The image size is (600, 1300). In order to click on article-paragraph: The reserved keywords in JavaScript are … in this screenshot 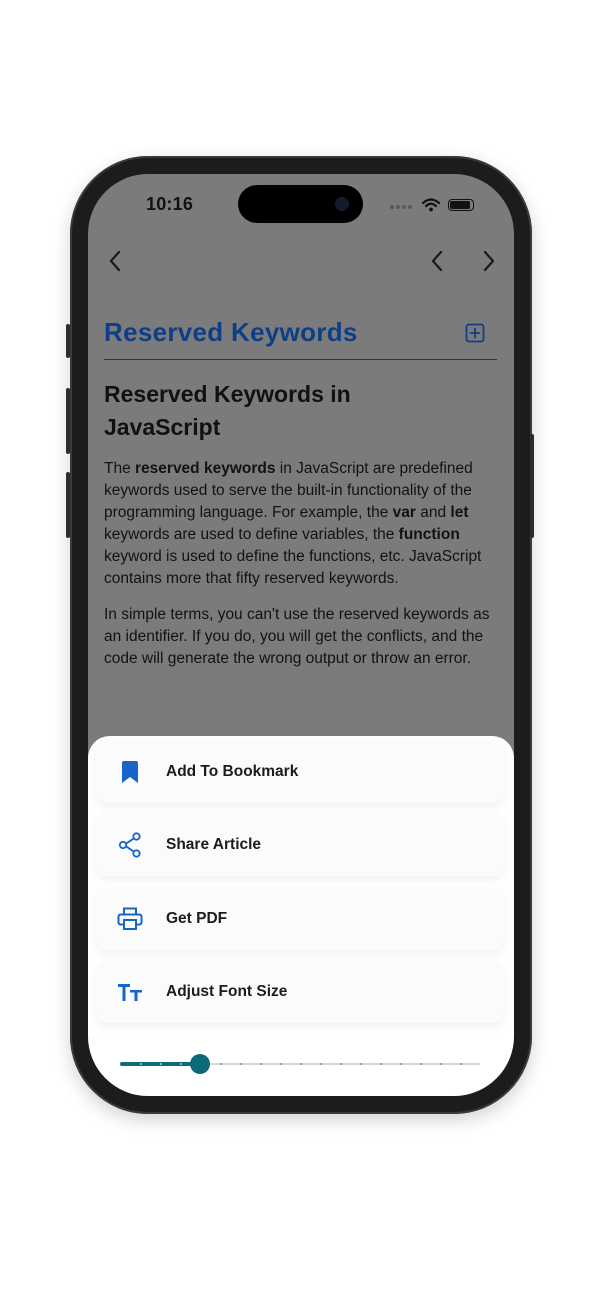, I will do `click(300, 524)`.